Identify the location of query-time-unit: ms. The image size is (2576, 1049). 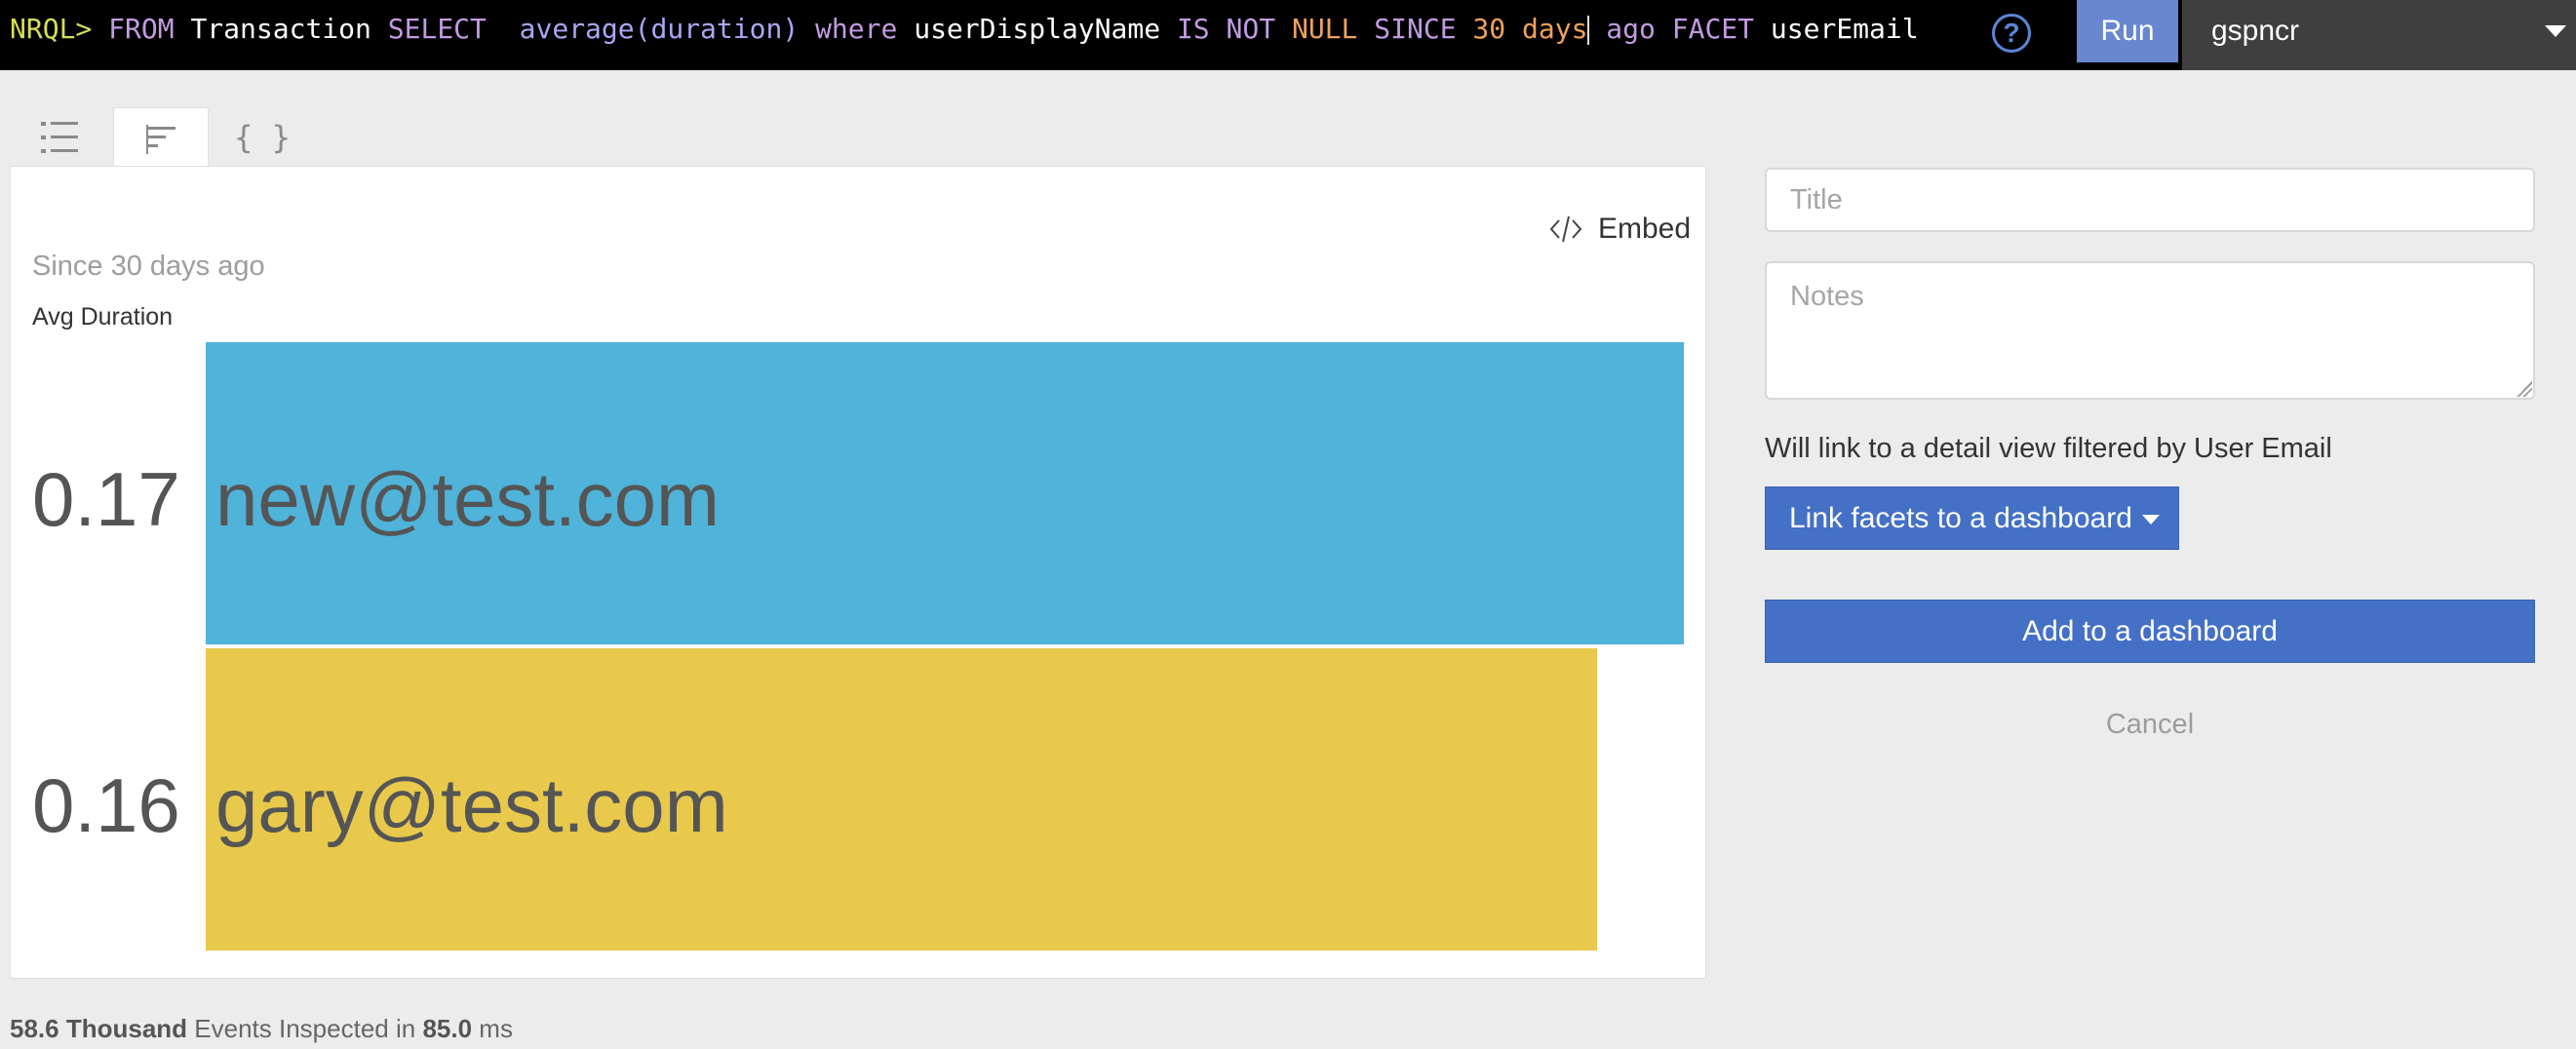
(496, 1028).